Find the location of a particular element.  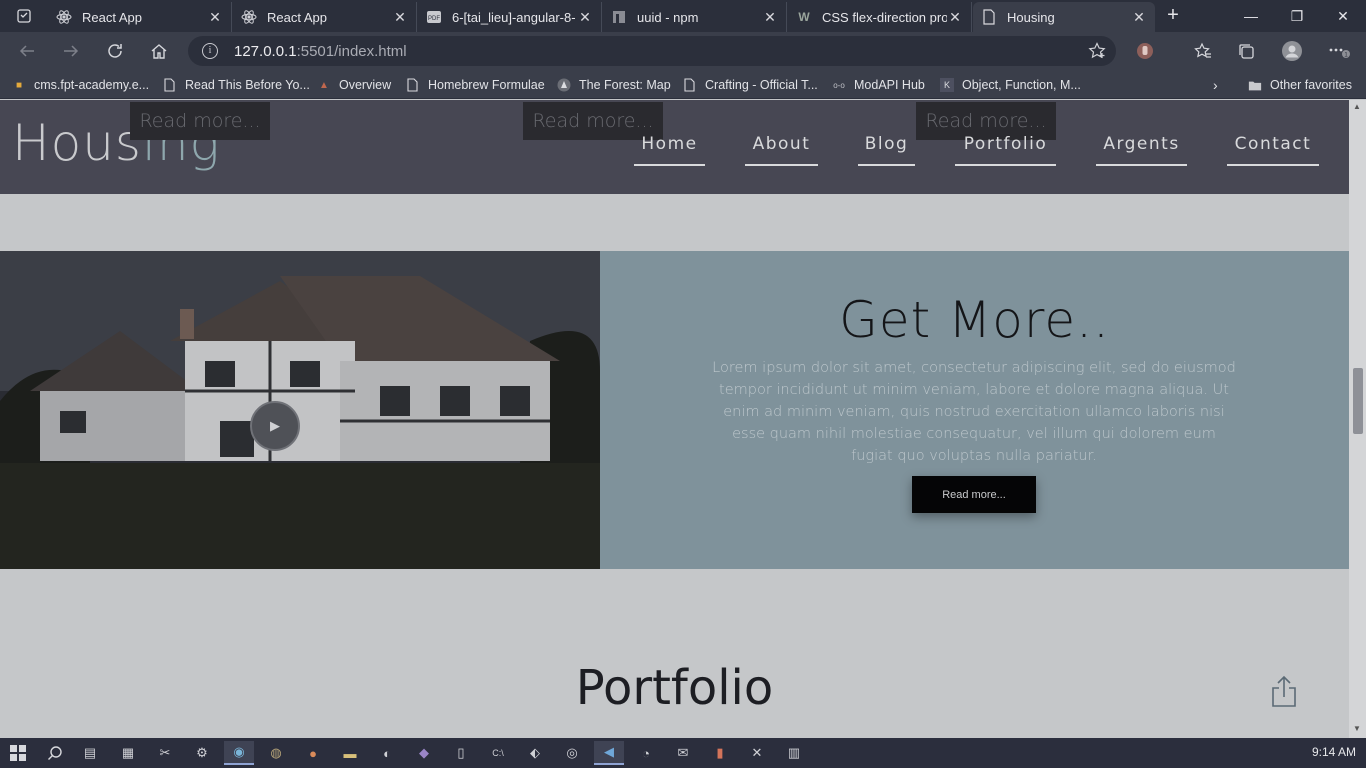

firefox-icon: ● is located at coordinates (313, 753).